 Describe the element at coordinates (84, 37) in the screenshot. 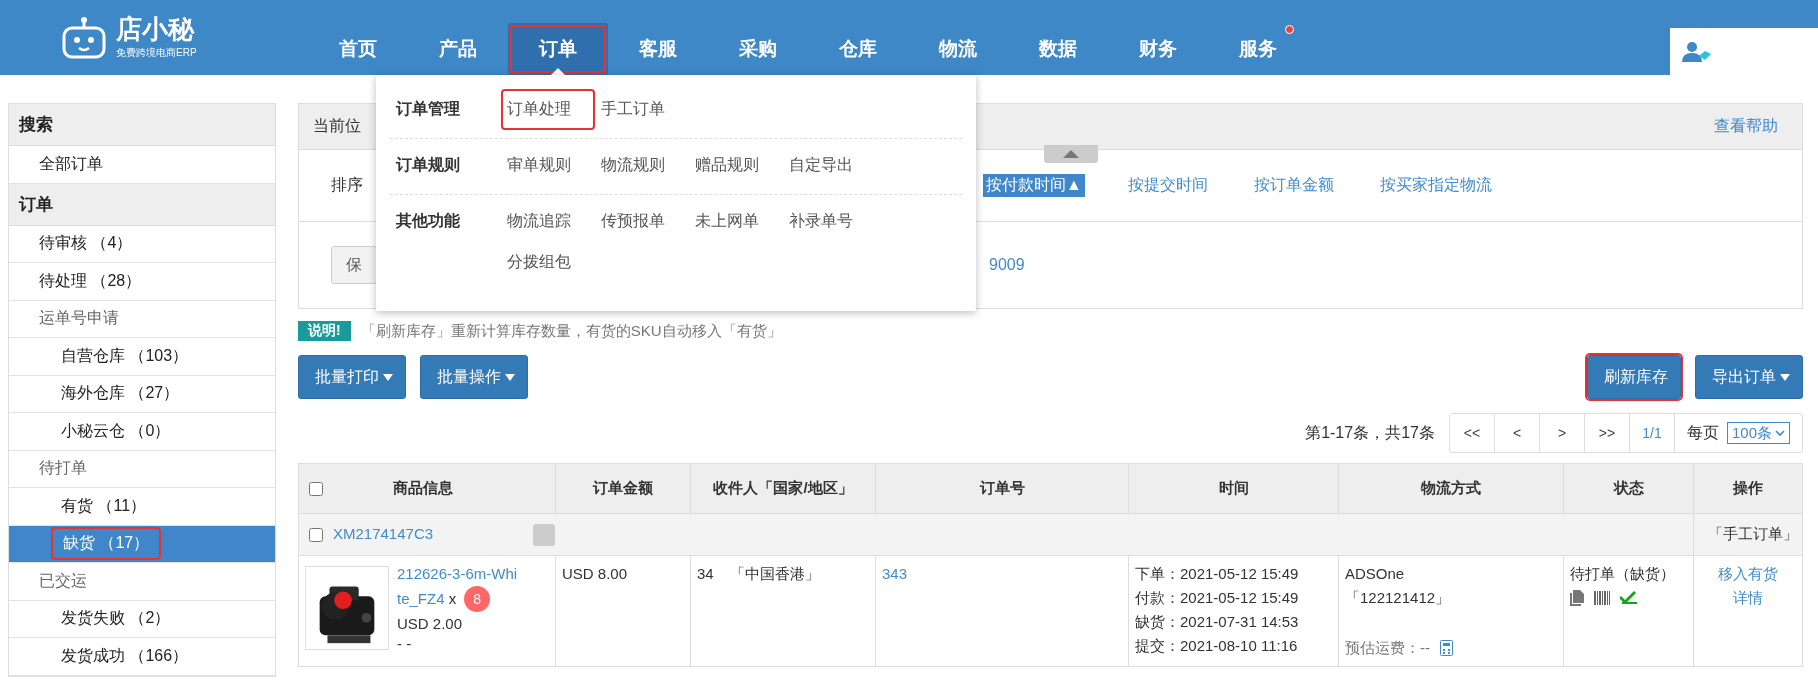

I see `robot-logo-icon` at that location.